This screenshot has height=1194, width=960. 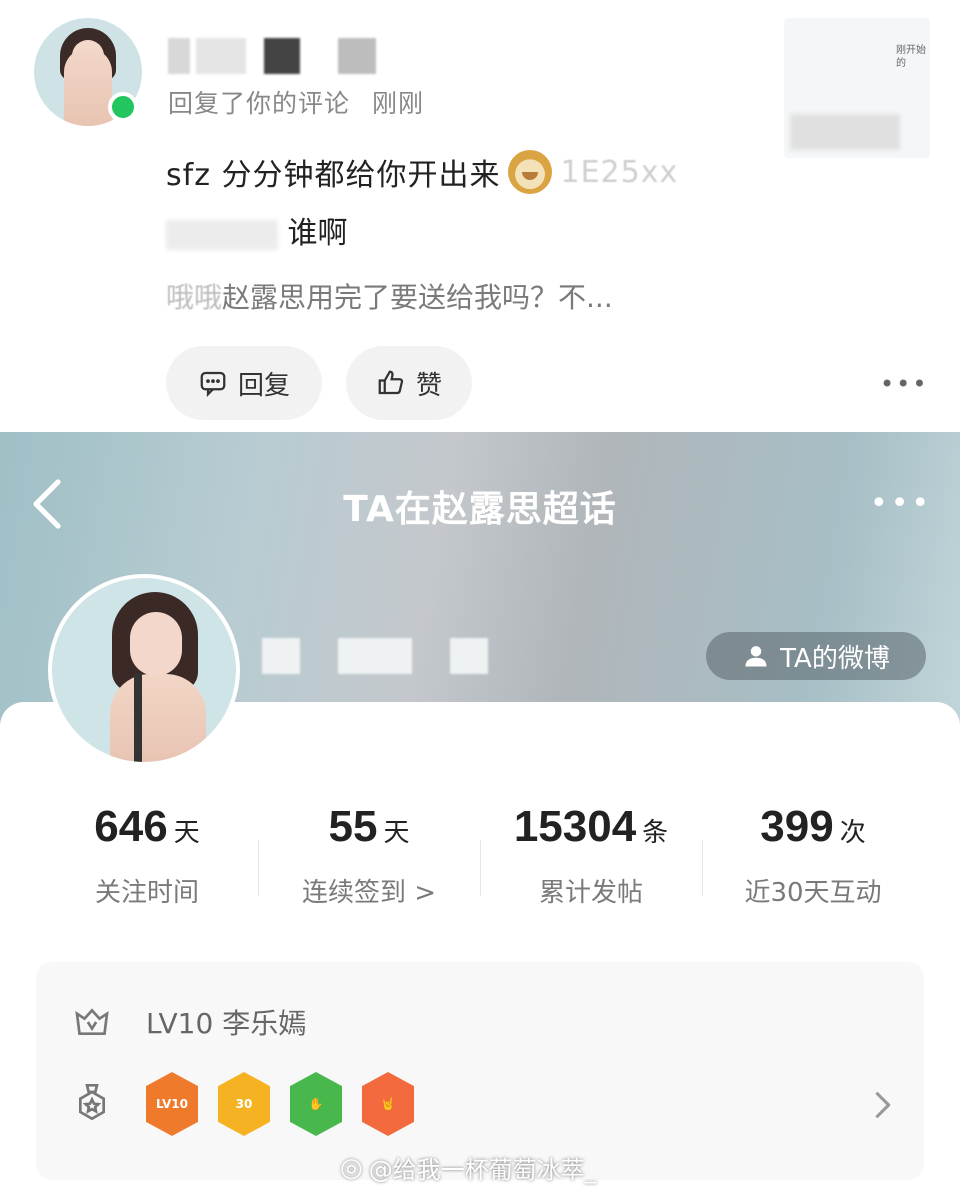 What do you see at coordinates (591, 867) in the screenshot?
I see `stat-total-posts: 15304 条 累计发帖` at bounding box center [591, 867].